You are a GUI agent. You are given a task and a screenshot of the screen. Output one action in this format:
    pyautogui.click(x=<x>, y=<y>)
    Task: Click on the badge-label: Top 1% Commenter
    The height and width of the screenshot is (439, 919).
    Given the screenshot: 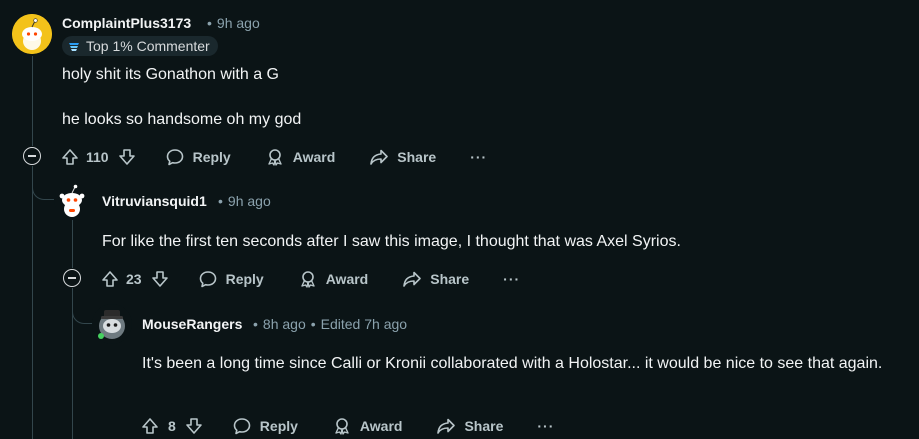 What is the action you would take?
    pyautogui.click(x=148, y=46)
    